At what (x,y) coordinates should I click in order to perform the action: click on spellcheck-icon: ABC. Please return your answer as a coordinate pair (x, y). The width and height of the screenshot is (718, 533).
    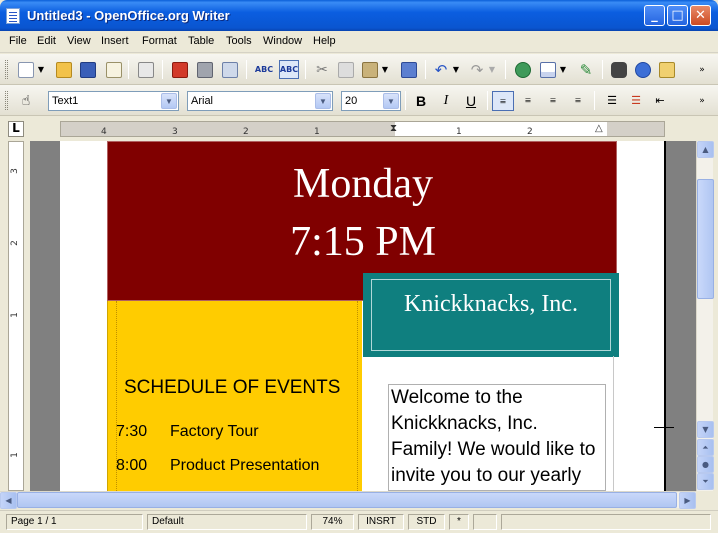
    Looking at the image, I should click on (264, 69).